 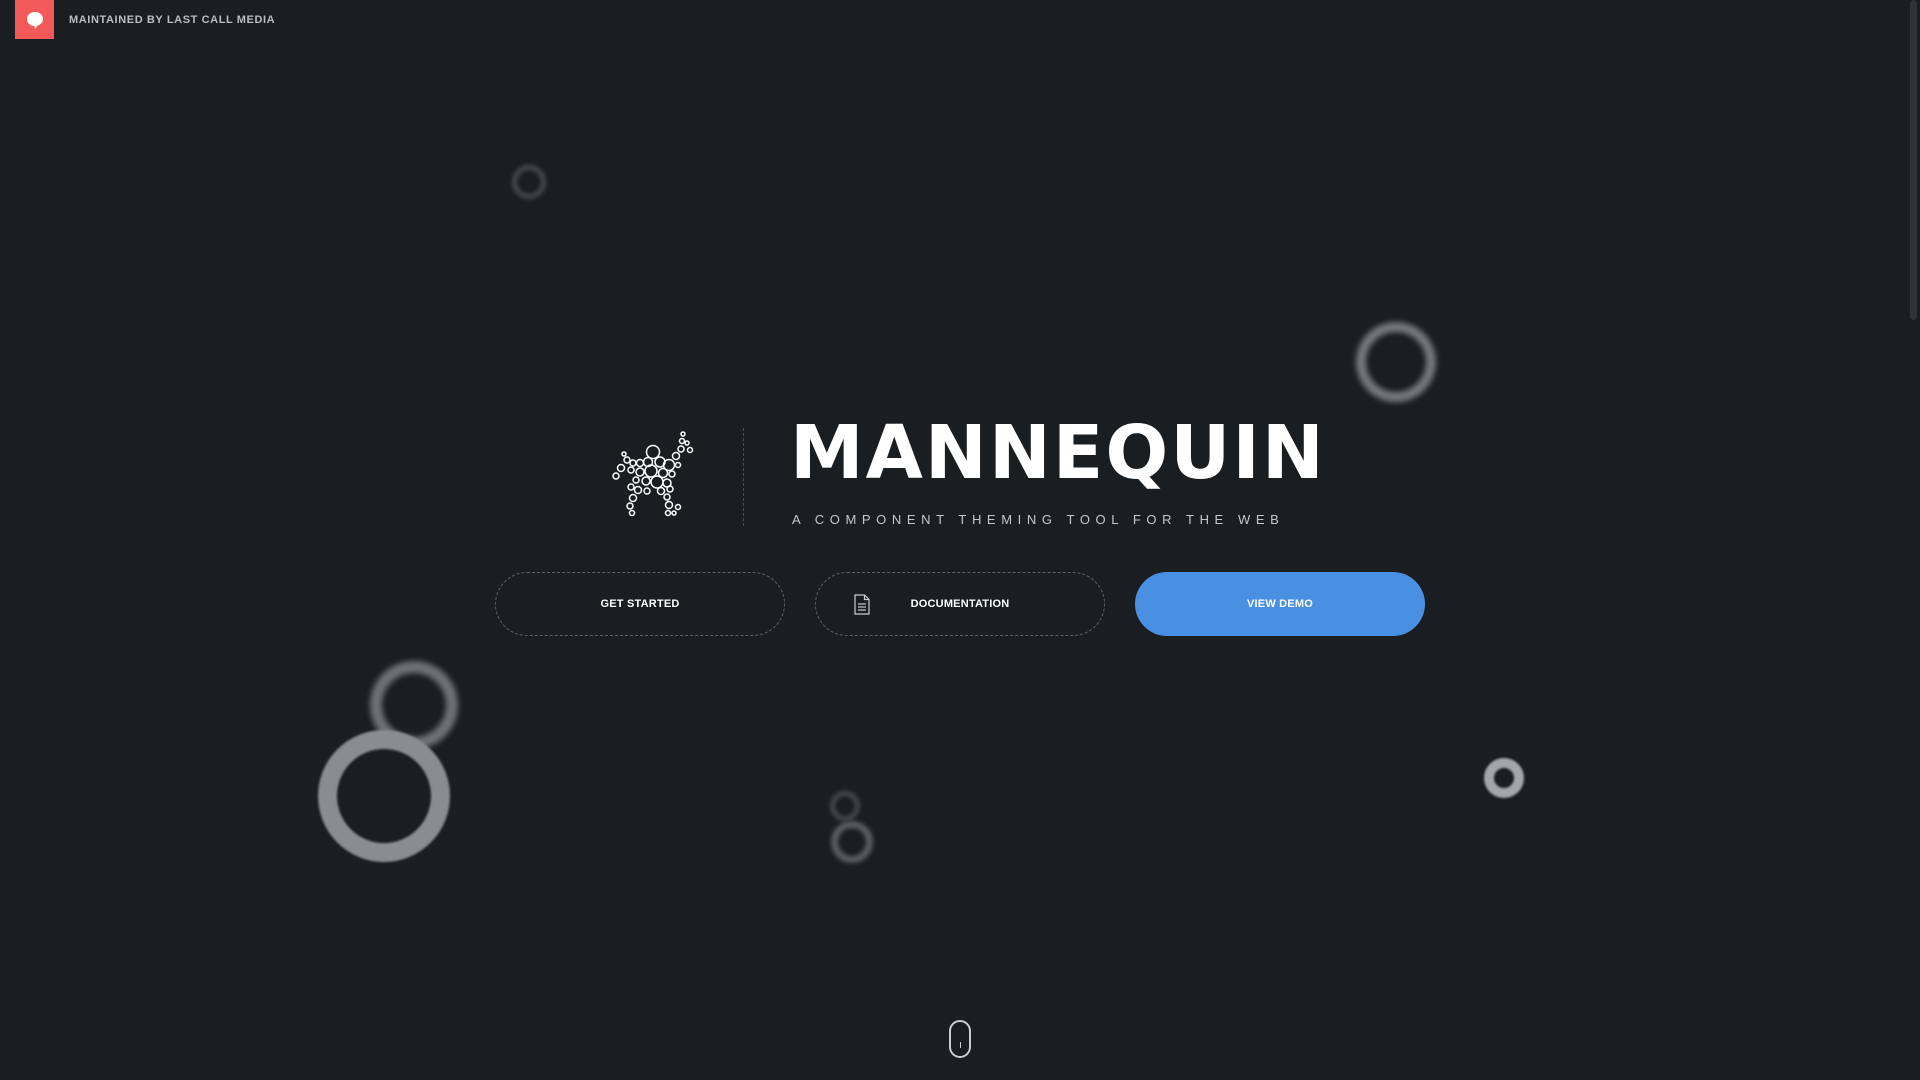 I want to click on speech-bubble-icon, so click(x=34, y=20).